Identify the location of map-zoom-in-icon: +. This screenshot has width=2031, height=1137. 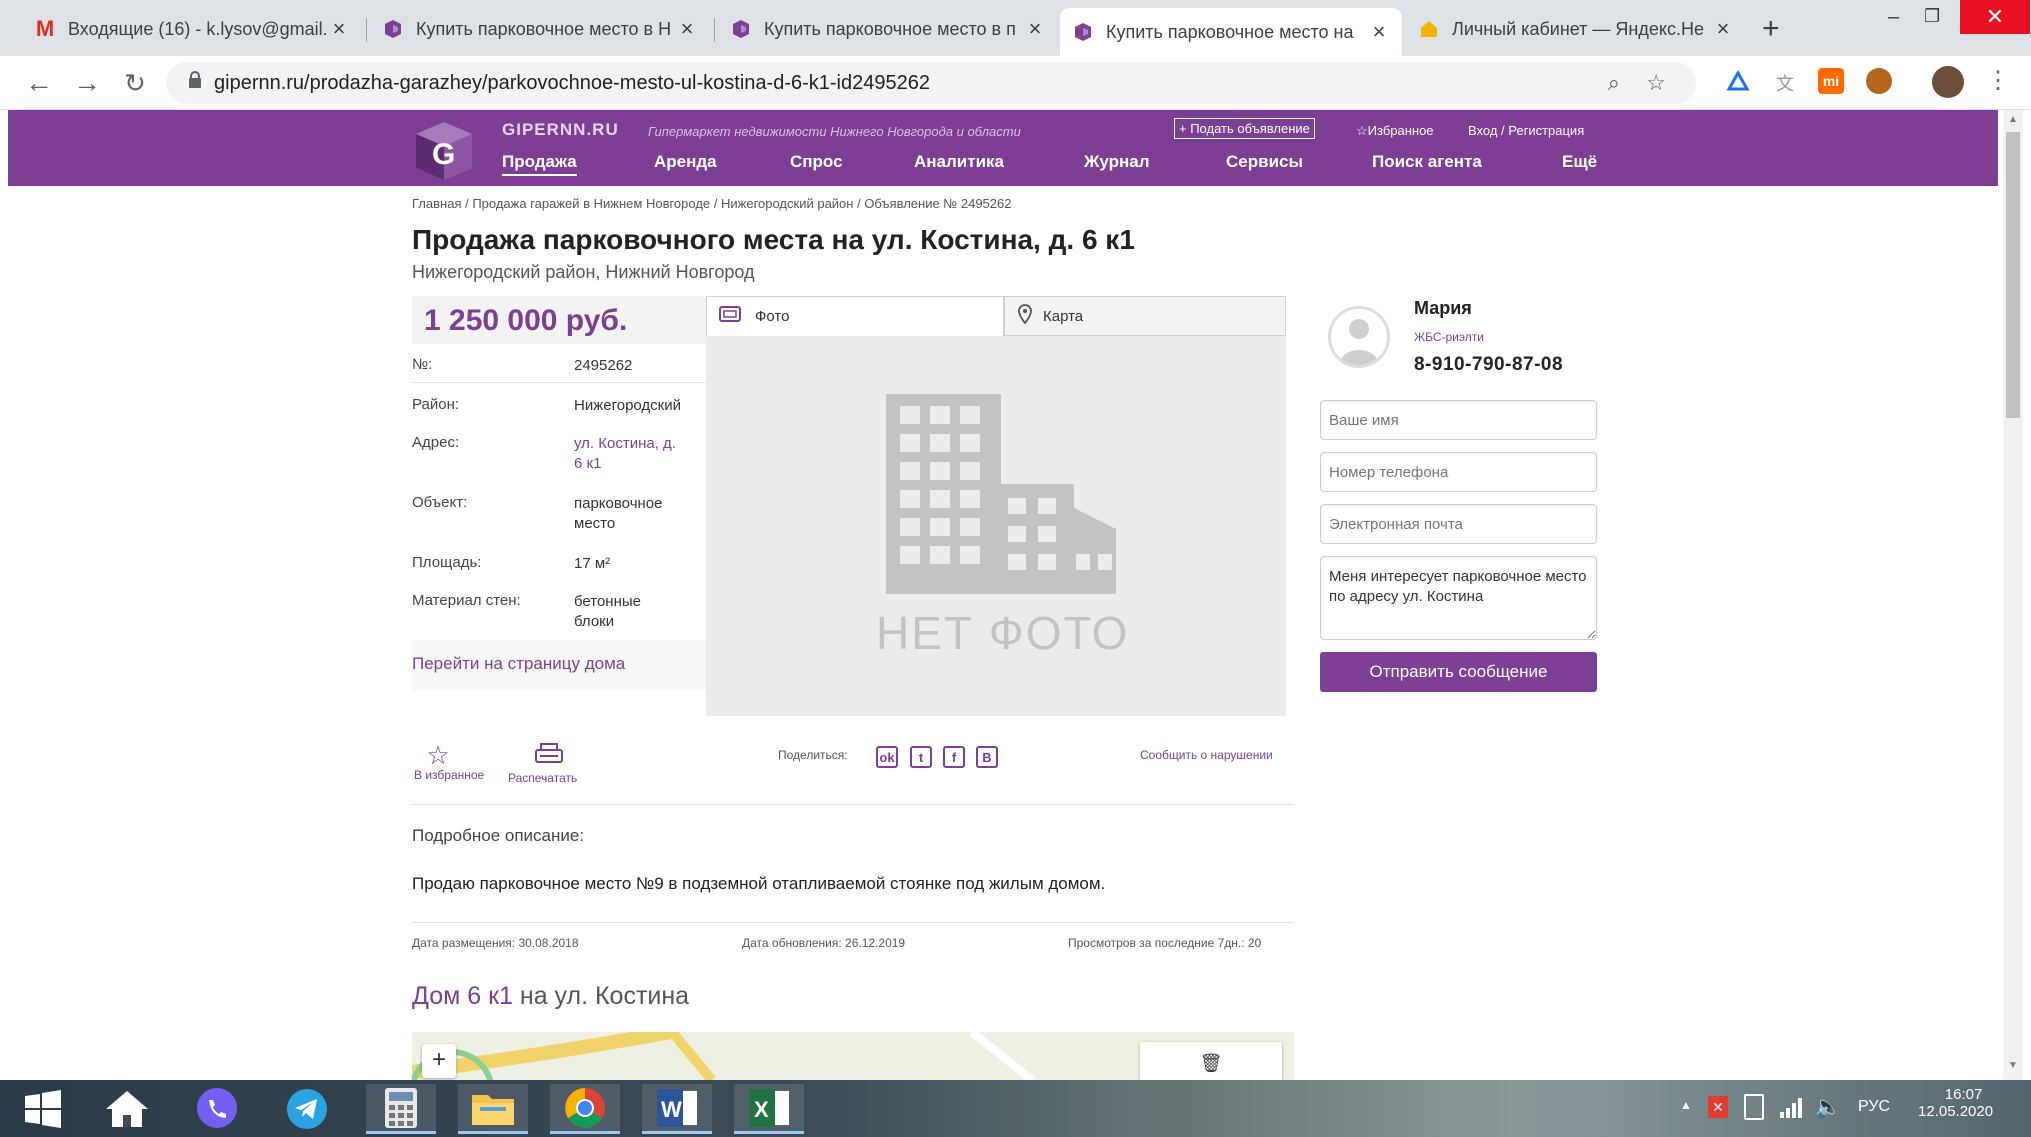
(439, 1061).